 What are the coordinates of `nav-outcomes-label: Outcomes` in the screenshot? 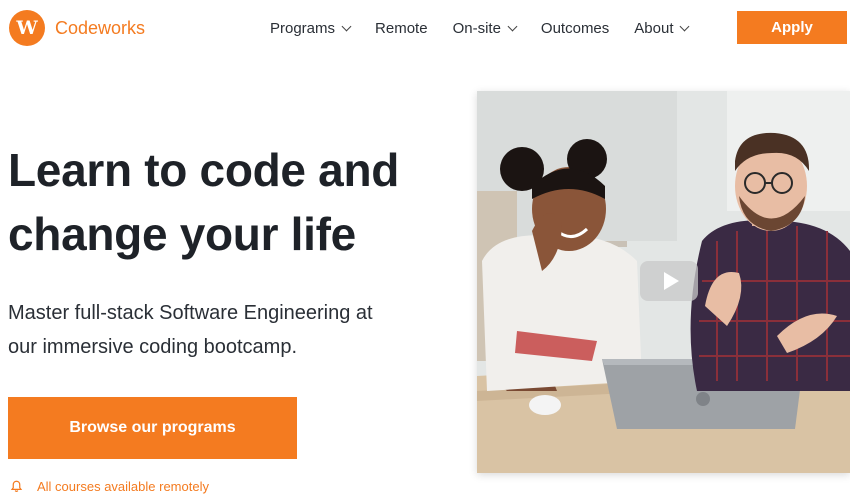 It's located at (575, 28).